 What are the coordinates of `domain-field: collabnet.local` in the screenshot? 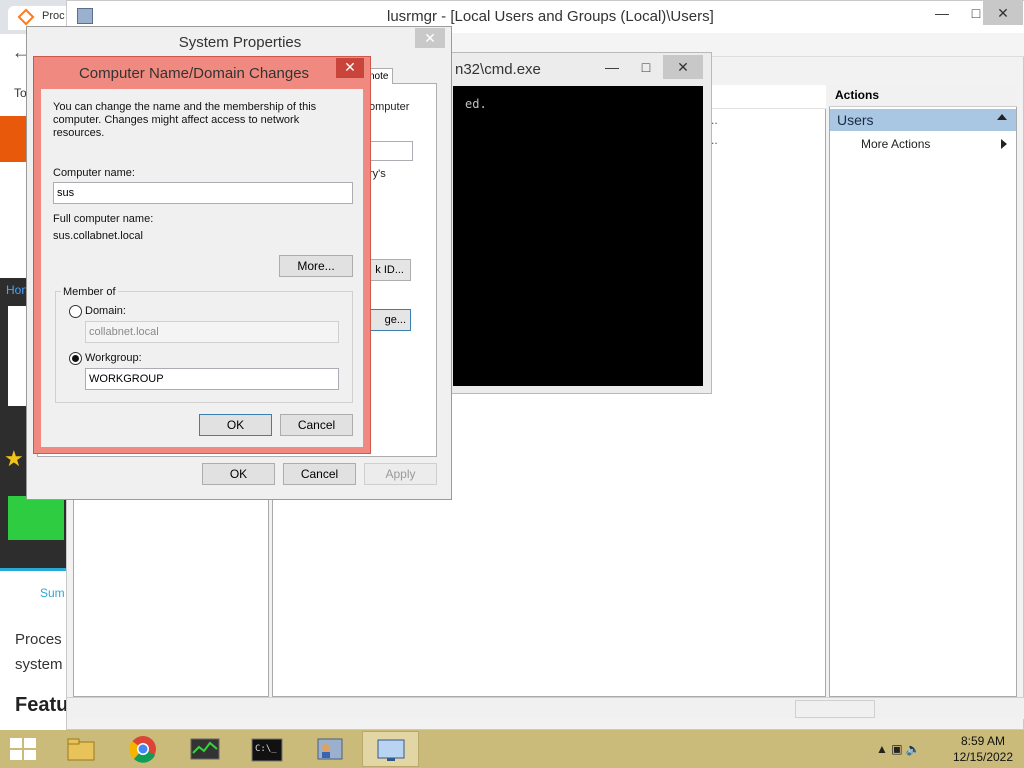 It's located at (212, 332).